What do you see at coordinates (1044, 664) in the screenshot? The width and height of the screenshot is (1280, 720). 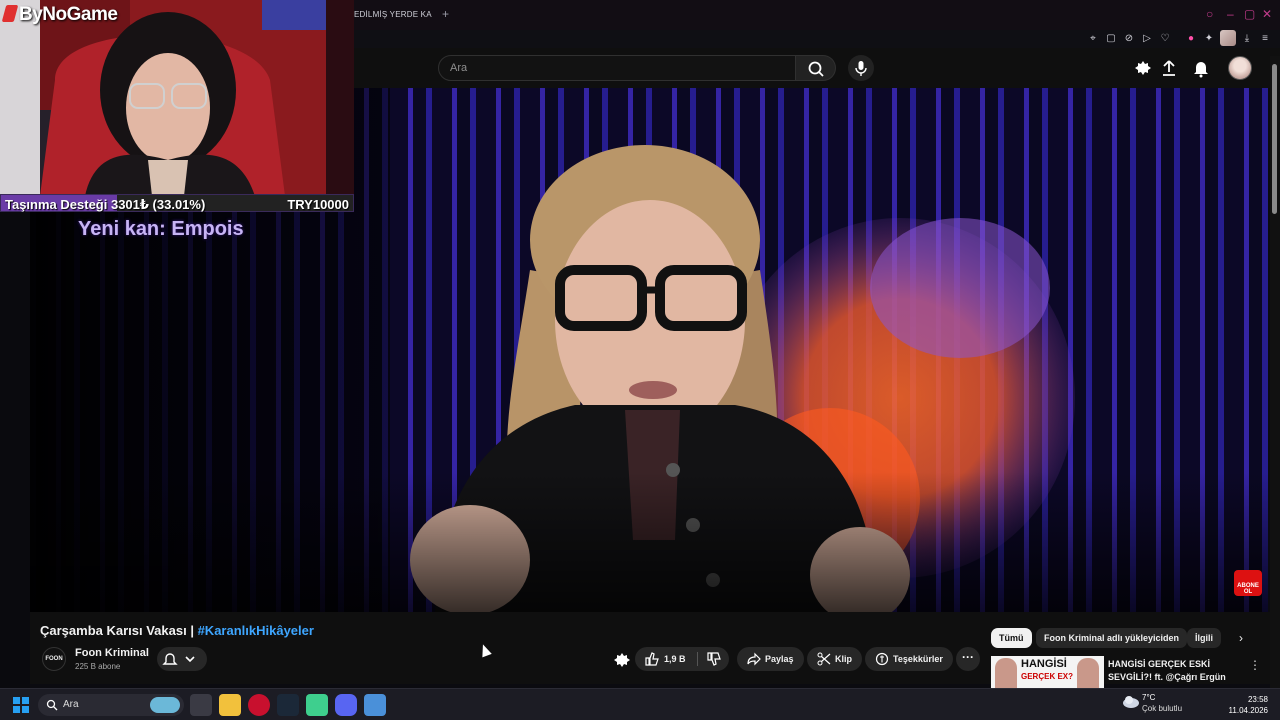 I see `thumbnail-text-1: HANGİSİ` at bounding box center [1044, 664].